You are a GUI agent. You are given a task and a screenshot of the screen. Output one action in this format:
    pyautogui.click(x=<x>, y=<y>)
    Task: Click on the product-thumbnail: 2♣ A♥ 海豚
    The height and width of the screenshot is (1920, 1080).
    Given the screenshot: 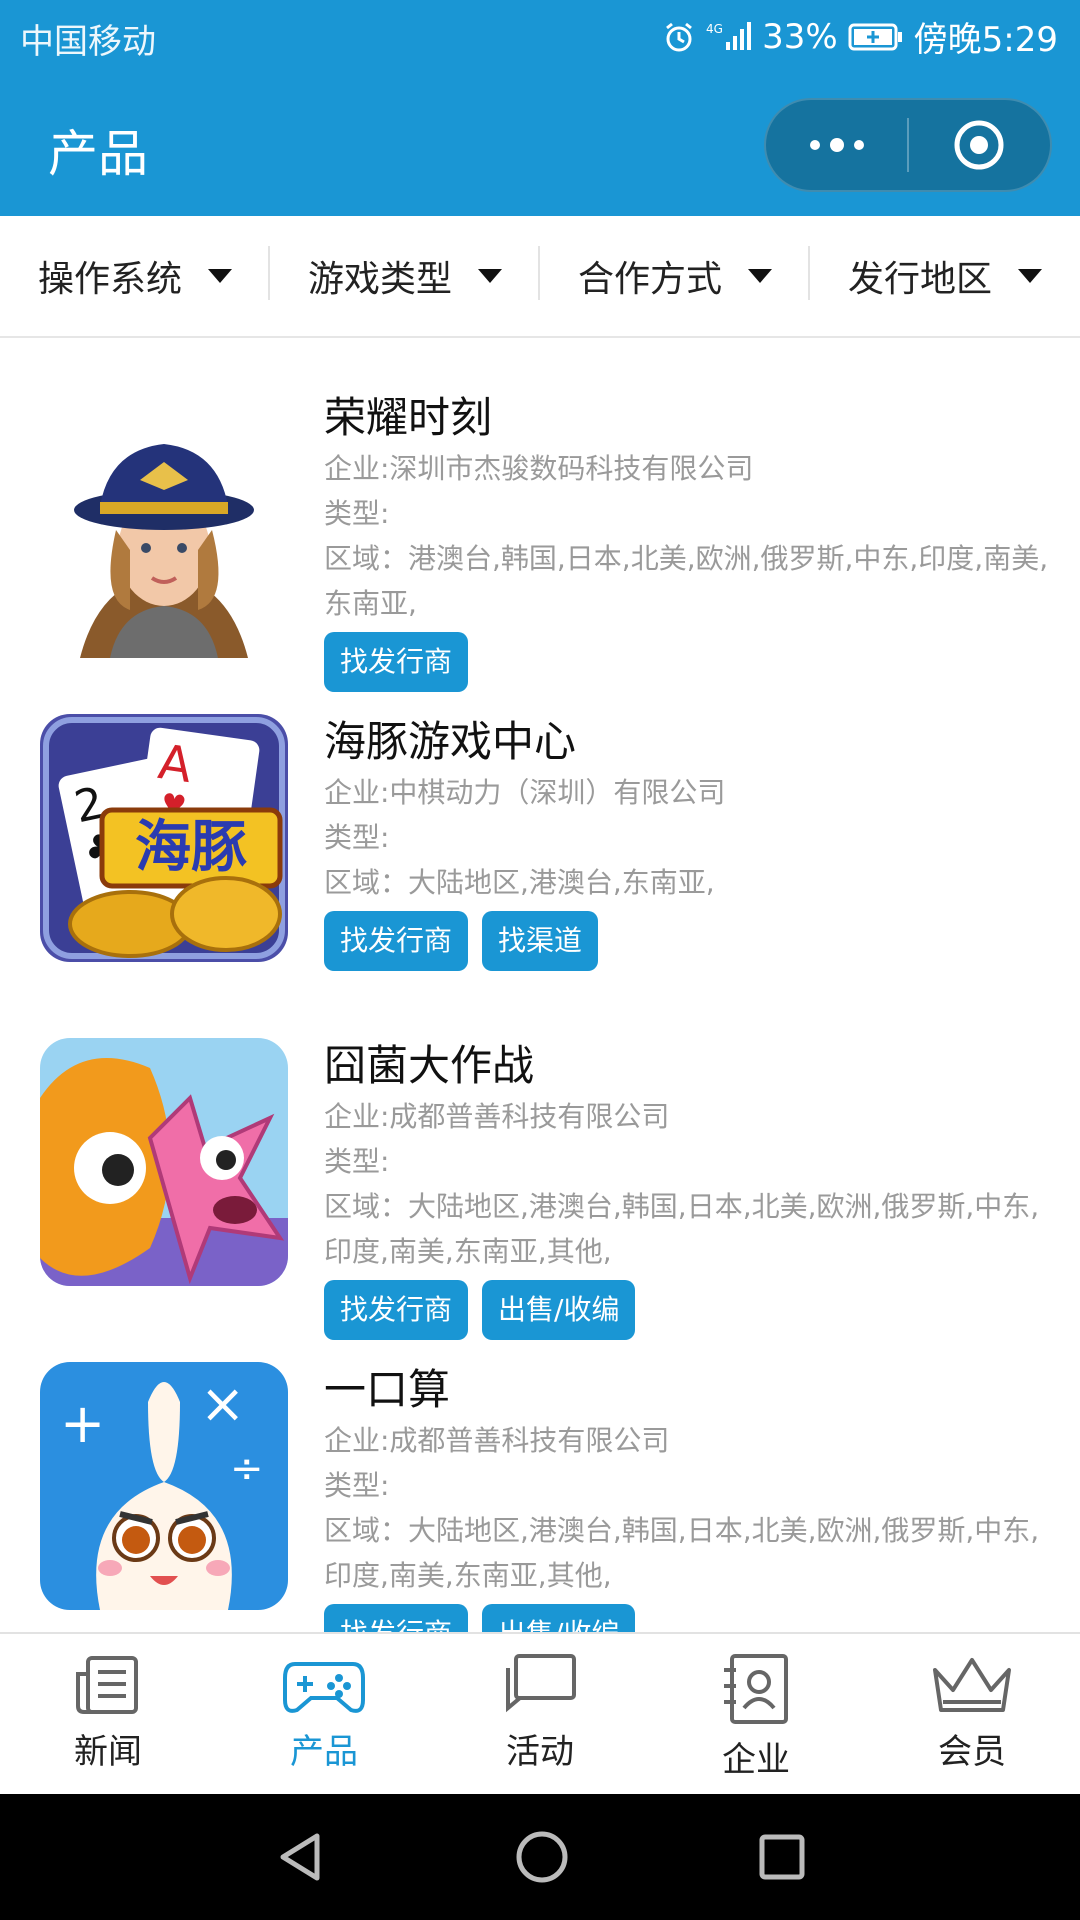 What is the action you would take?
    pyautogui.click(x=164, y=838)
    